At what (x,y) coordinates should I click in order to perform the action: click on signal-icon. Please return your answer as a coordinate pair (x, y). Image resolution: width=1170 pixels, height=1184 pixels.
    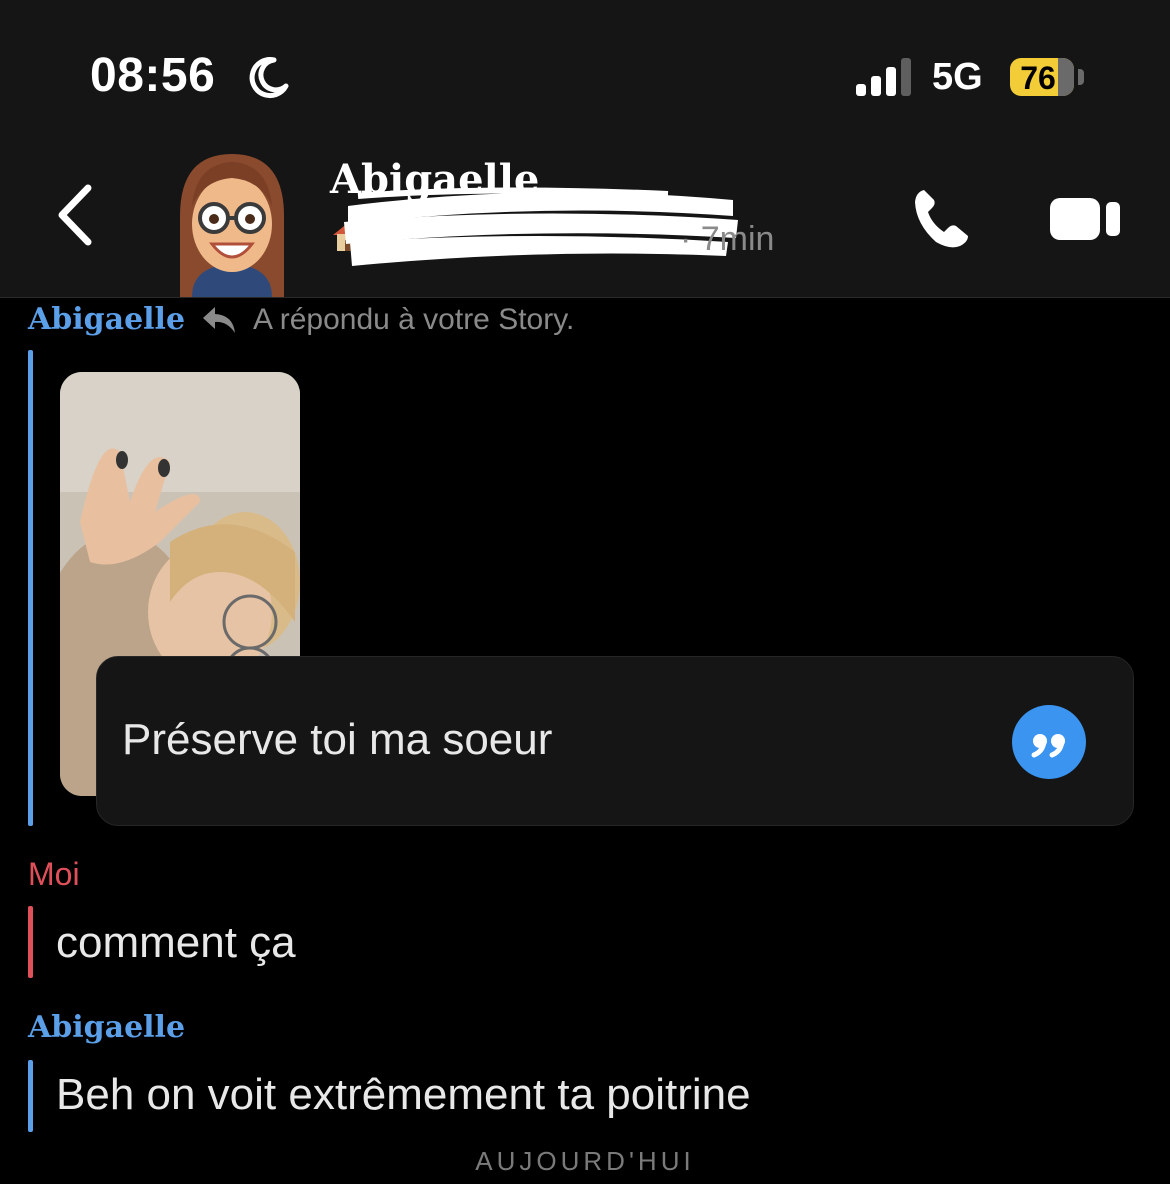
    Looking at the image, I should click on (883, 77).